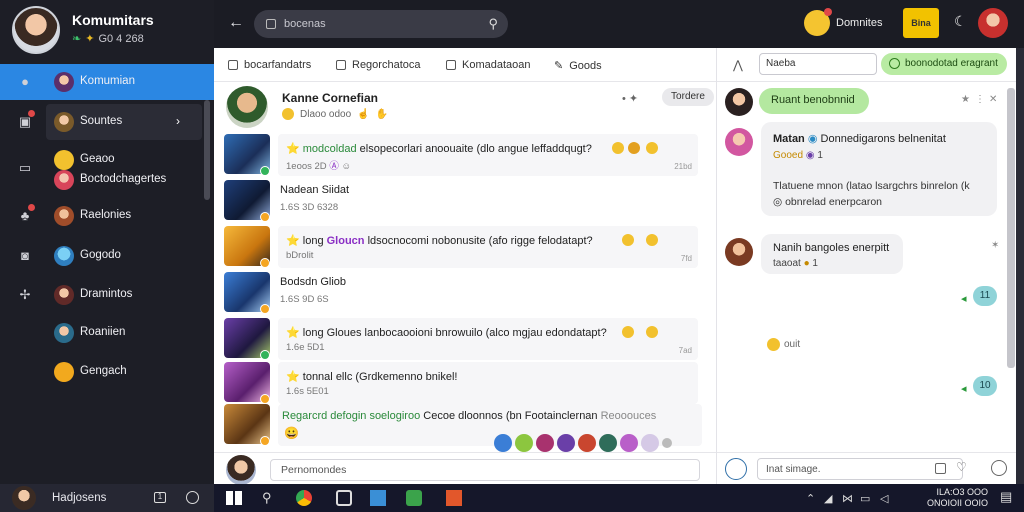 Image resolution: width=1024 pixels, height=512 pixels. I want to click on top-status-label: Domnites, so click(859, 23).